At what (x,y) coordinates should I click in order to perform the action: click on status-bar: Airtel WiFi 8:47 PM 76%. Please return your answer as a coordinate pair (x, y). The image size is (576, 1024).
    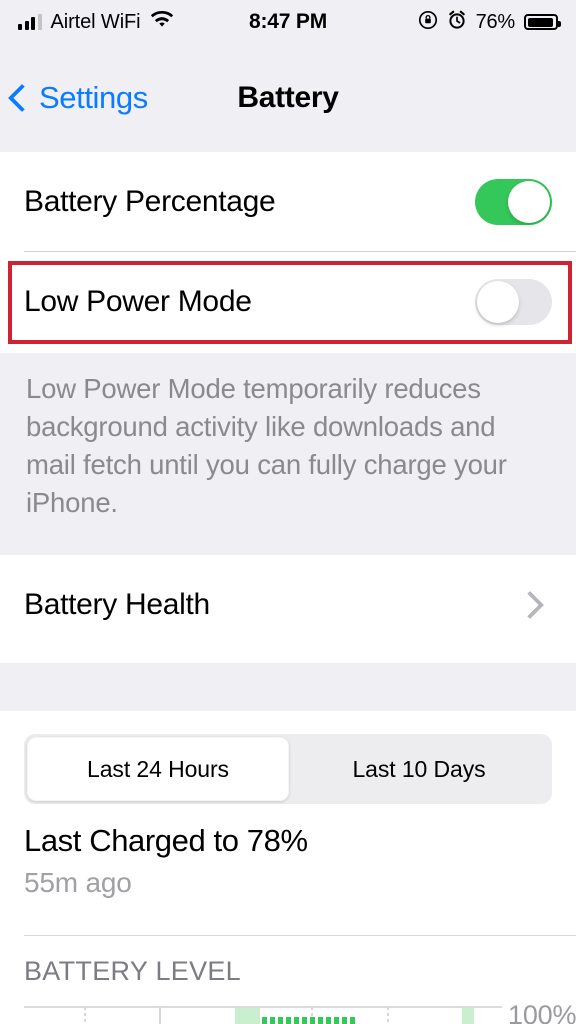
    Looking at the image, I should click on (288, 22).